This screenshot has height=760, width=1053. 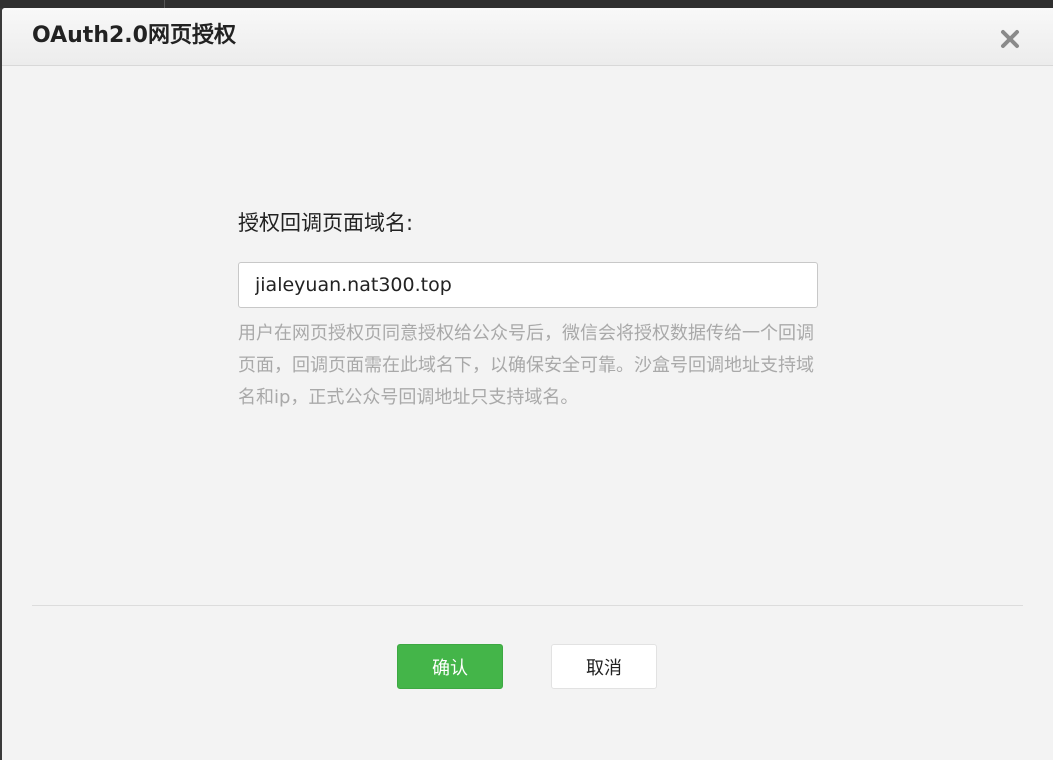 I want to click on cancel-button: 取消, so click(x=604, y=666).